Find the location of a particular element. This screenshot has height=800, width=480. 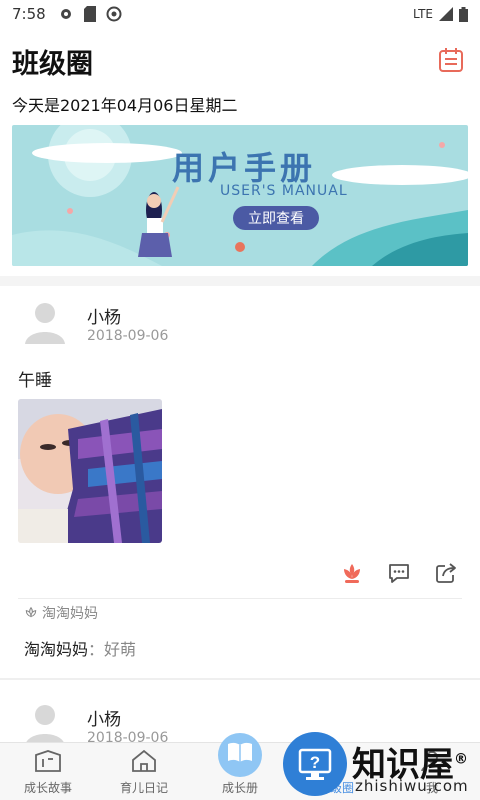

battery-icon is located at coordinates (463, 14).